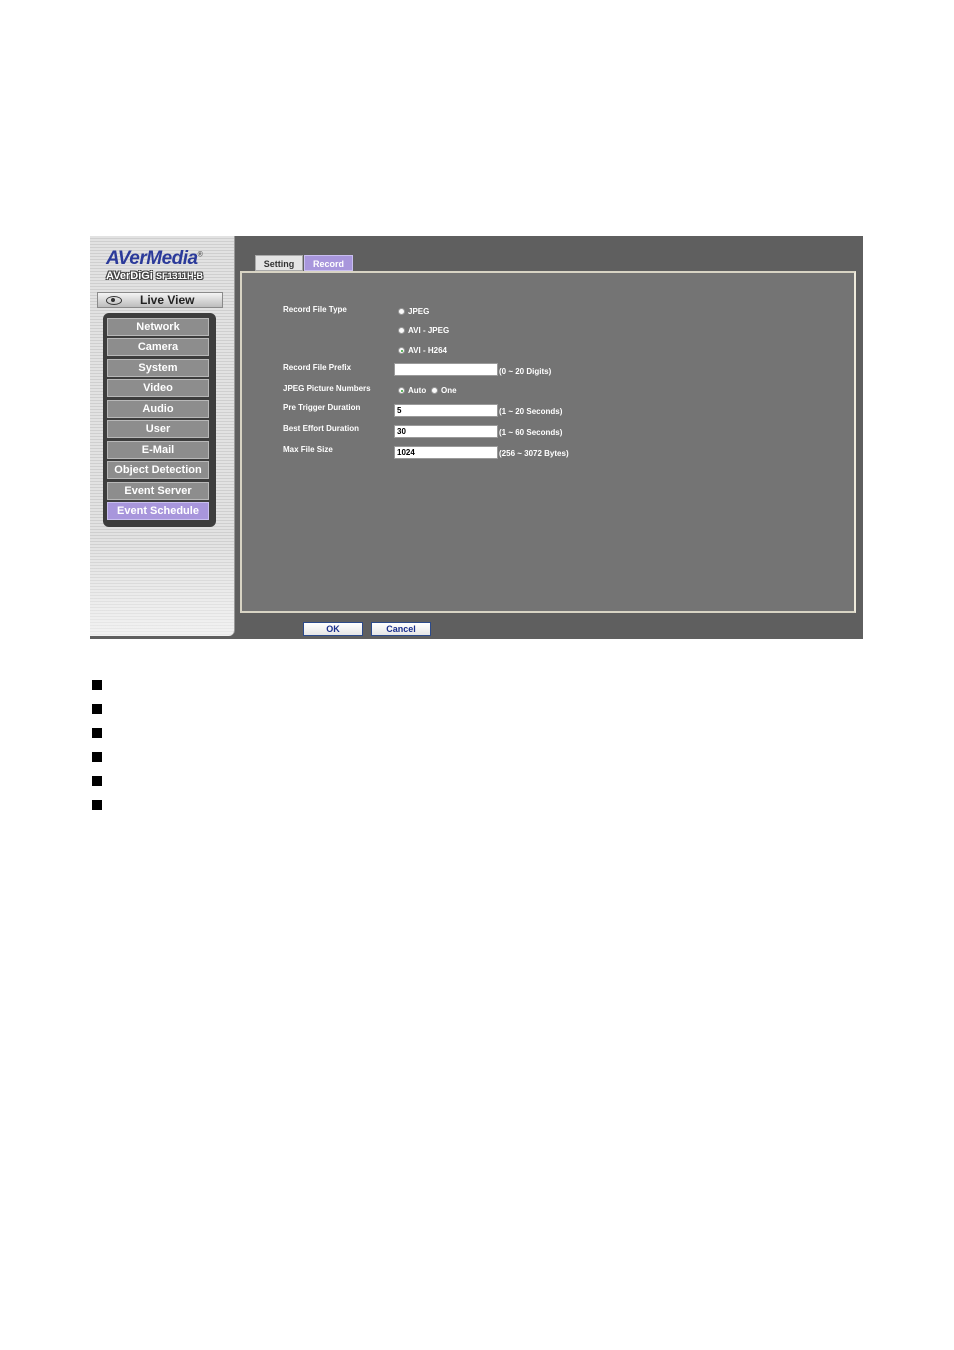 The height and width of the screenshot is (1350, 954). Describe the element at coordinates (534, 453) in the screenshot. I see `max-file-size-hint: (256 ~ 3072 Bytes)` at that location.